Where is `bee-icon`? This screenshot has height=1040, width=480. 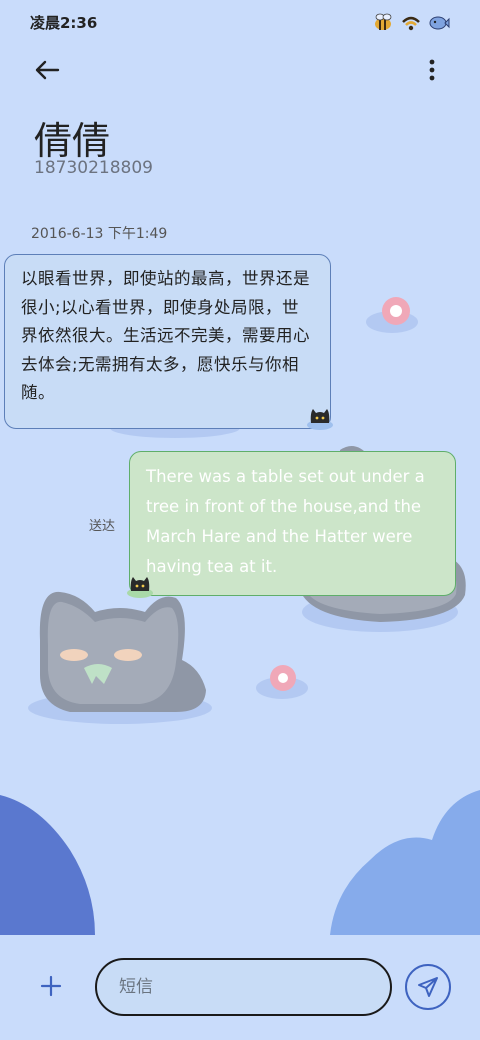
bee-icon is located at coordinates (383, 21).